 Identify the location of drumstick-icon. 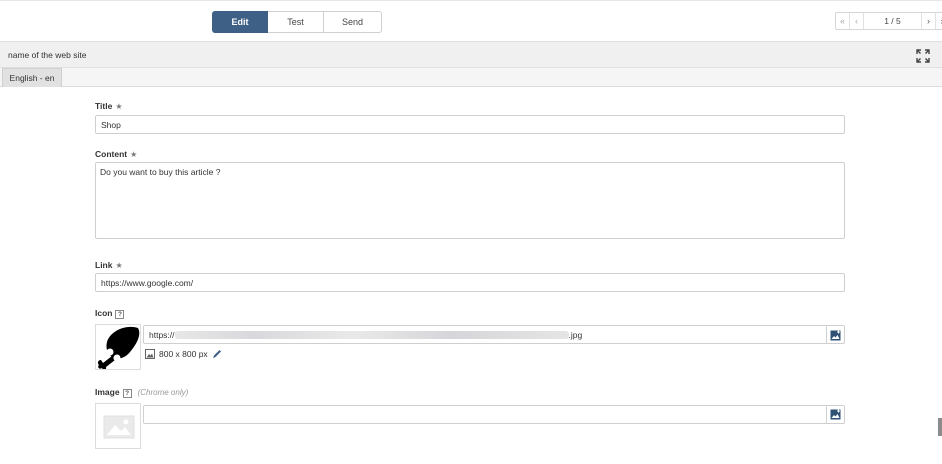
(118, 347).